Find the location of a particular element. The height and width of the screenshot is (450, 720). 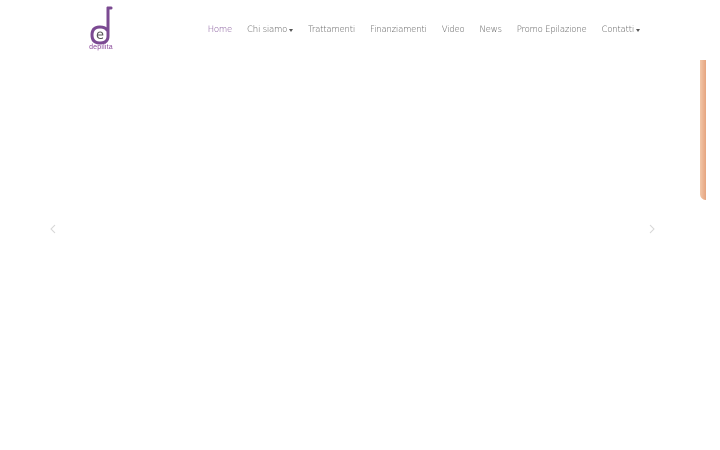

nav-item-home: Home is located at coordinates (220, 30).